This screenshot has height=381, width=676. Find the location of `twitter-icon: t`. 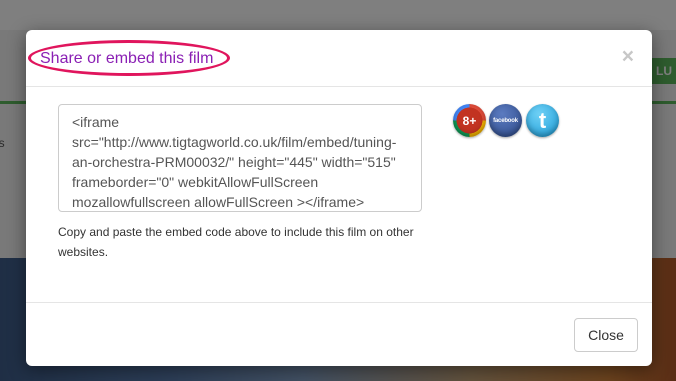

twitter-icon: t is located at coordinates (542, 120).